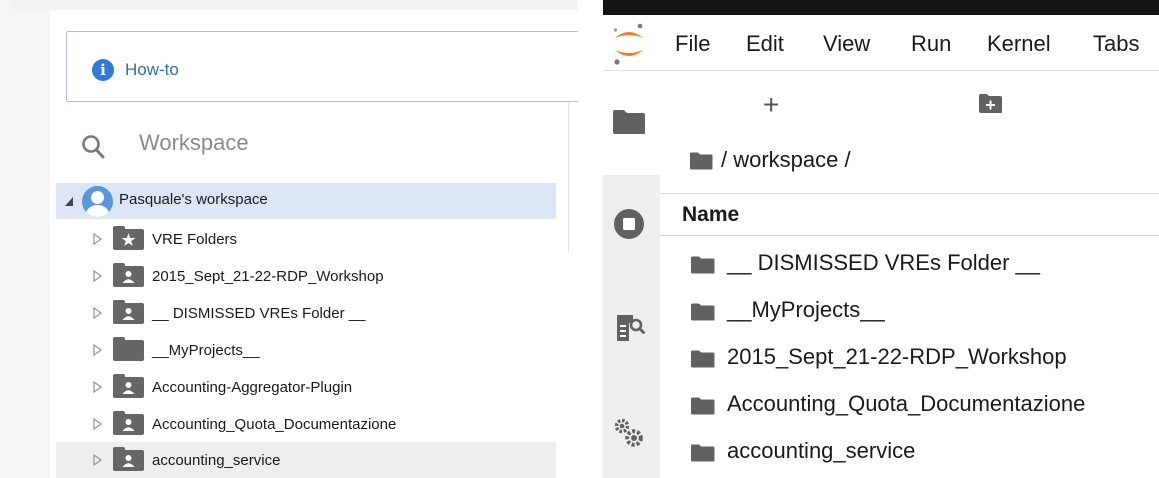 This screenshot has height=478, width=1159. Describe the element at coordinates (906, 403) in the screenshot. I see `file-name: Accounting_Quota_Documentazione` at that location.